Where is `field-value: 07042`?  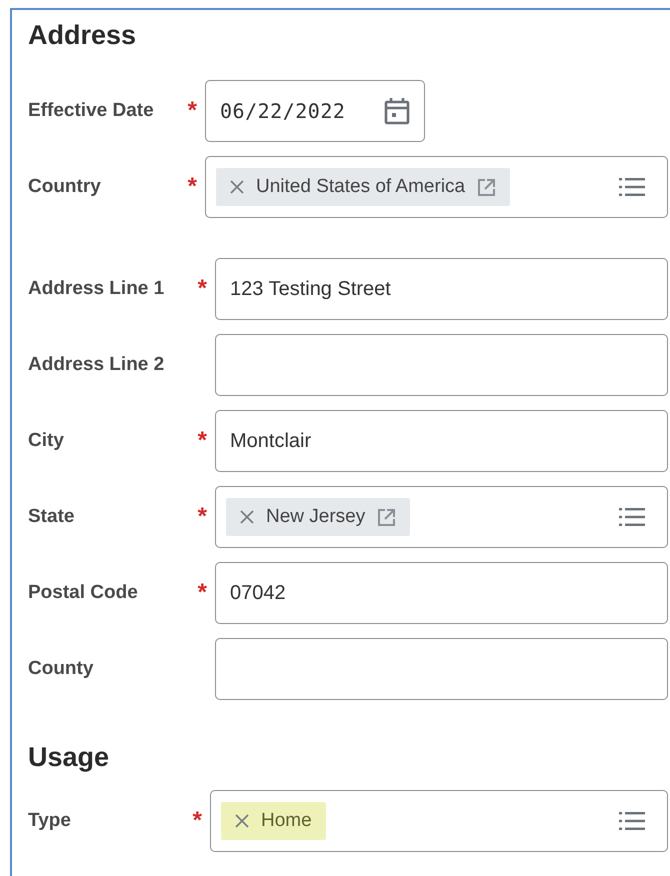 field-value: 07042 is located at coordinates (258, 593).